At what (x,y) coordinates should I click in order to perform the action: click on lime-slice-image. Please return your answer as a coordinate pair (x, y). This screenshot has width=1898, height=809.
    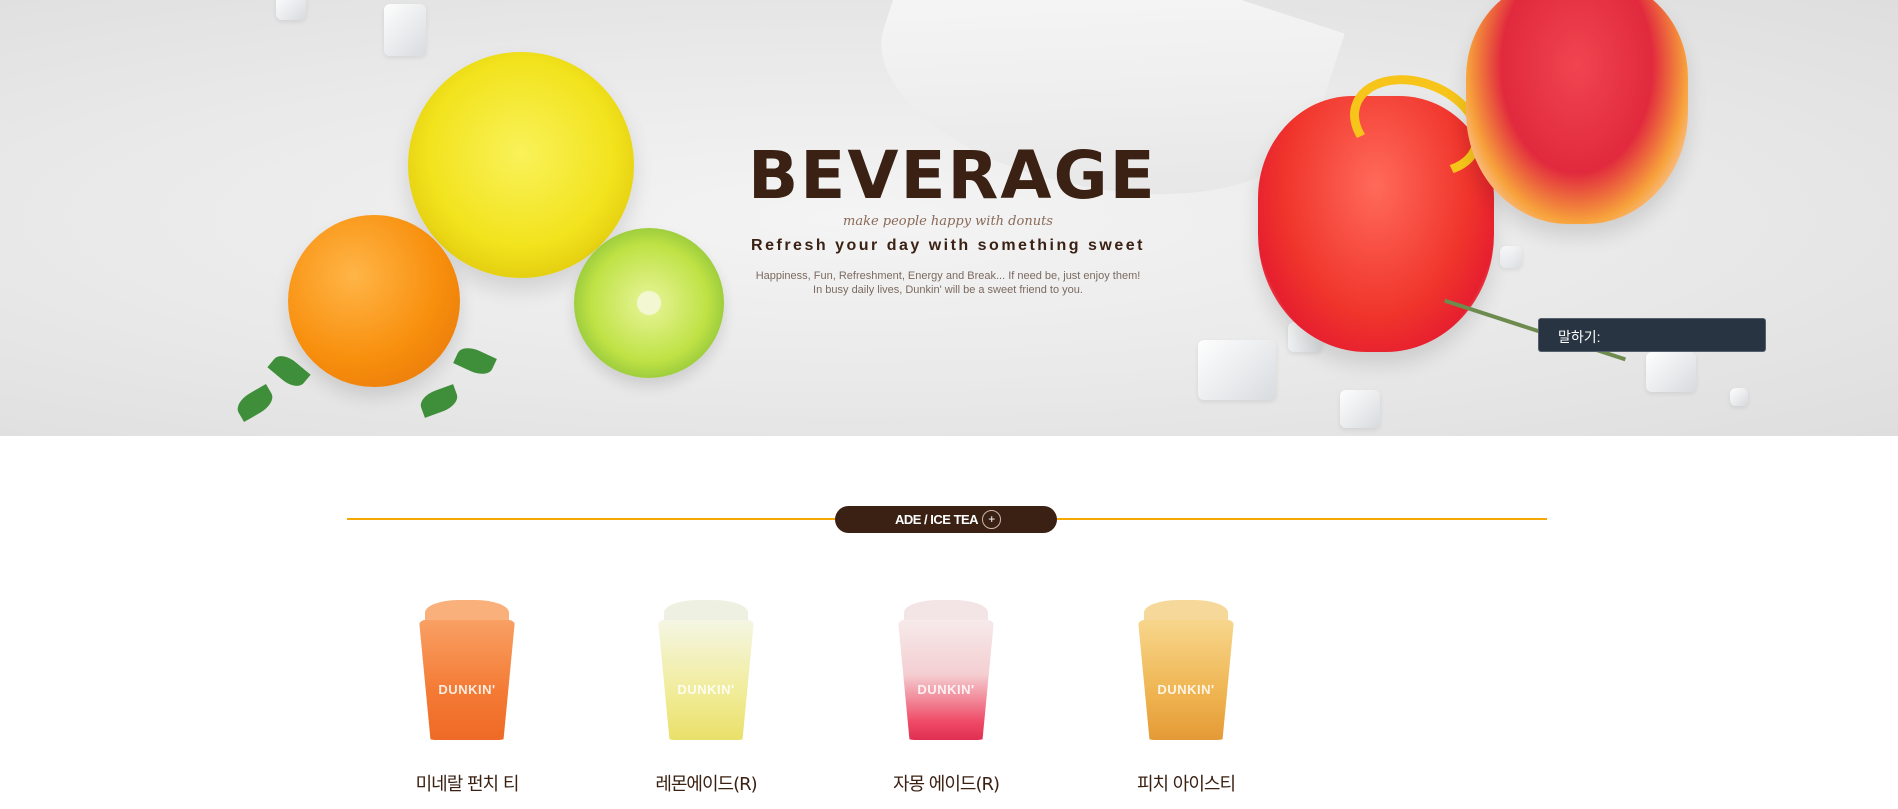
    Looking at the image, I should click on (649, 303).